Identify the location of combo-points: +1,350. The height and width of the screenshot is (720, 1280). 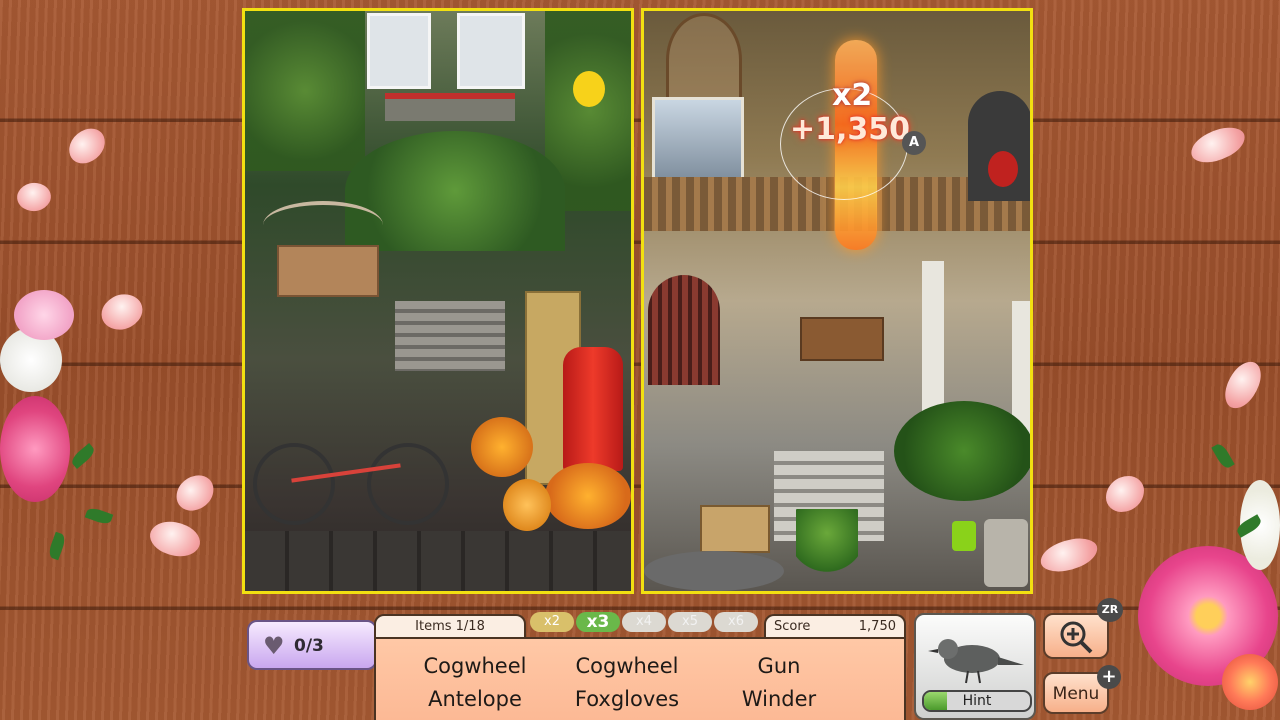
(850, 129).